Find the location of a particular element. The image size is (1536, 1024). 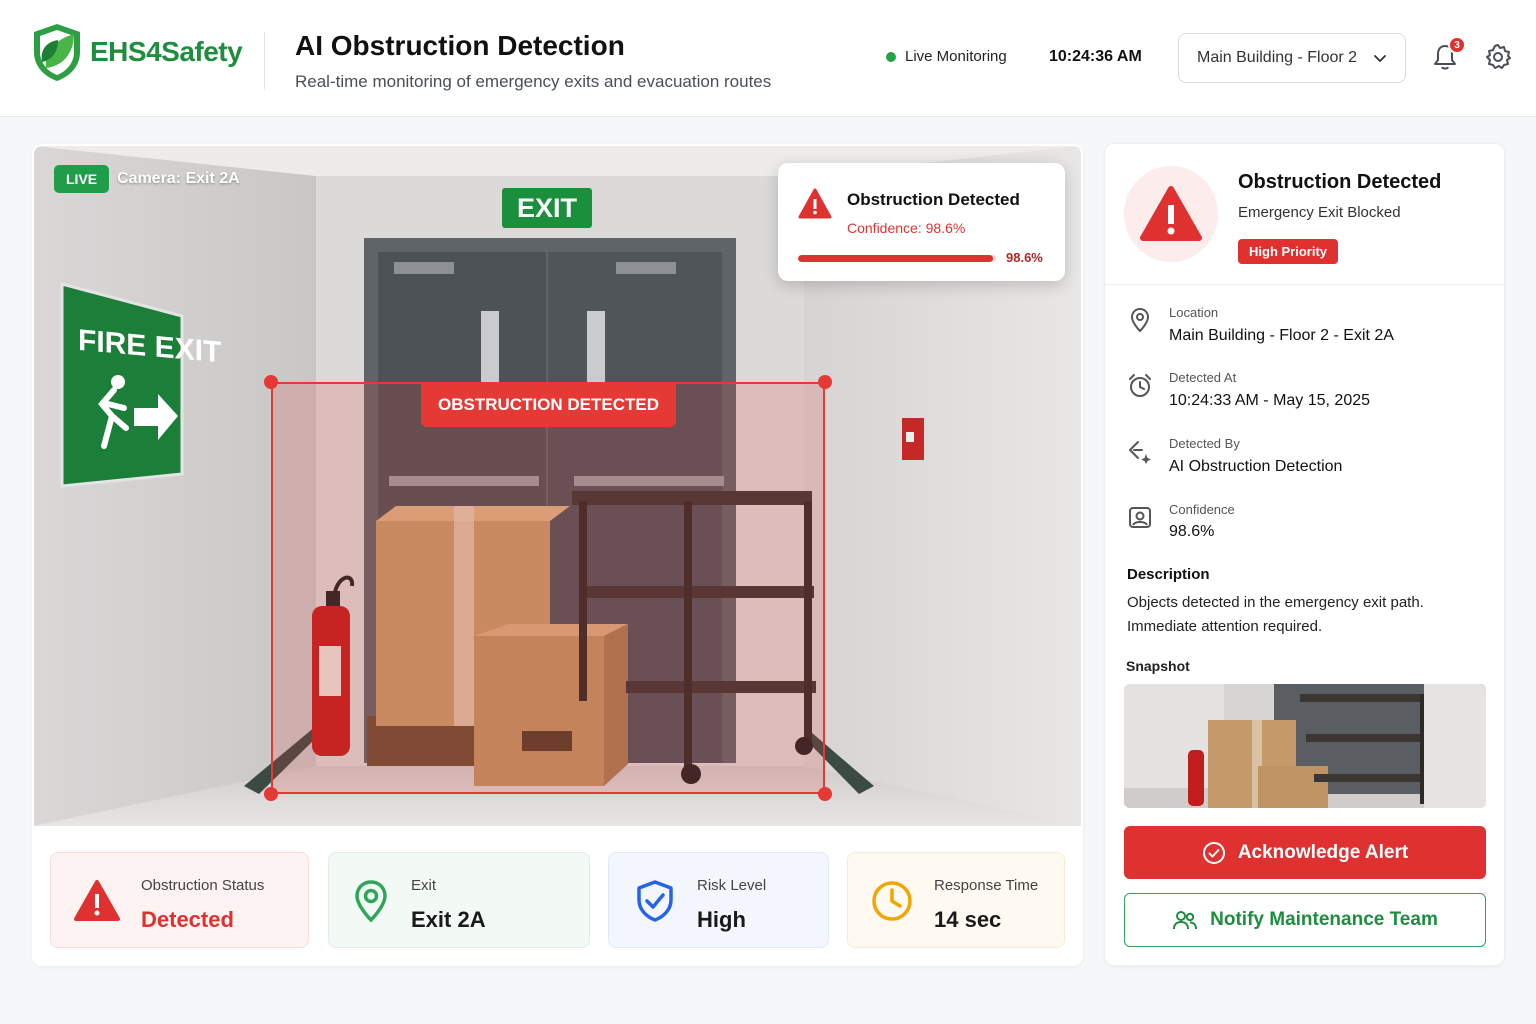

check-circle-icon is located at coordinates (1213, 852).